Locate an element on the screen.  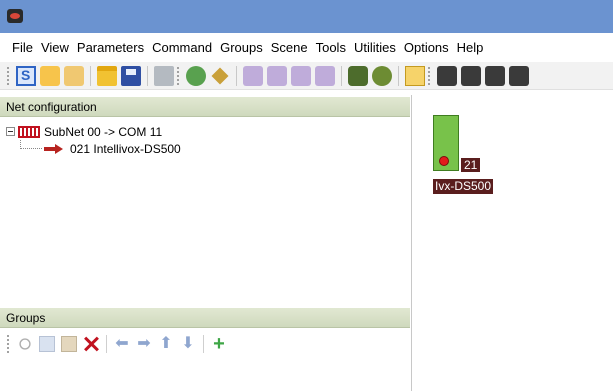
tree-item-device: 021 Intellivox-DS500 is located at coordinates (206, 148).